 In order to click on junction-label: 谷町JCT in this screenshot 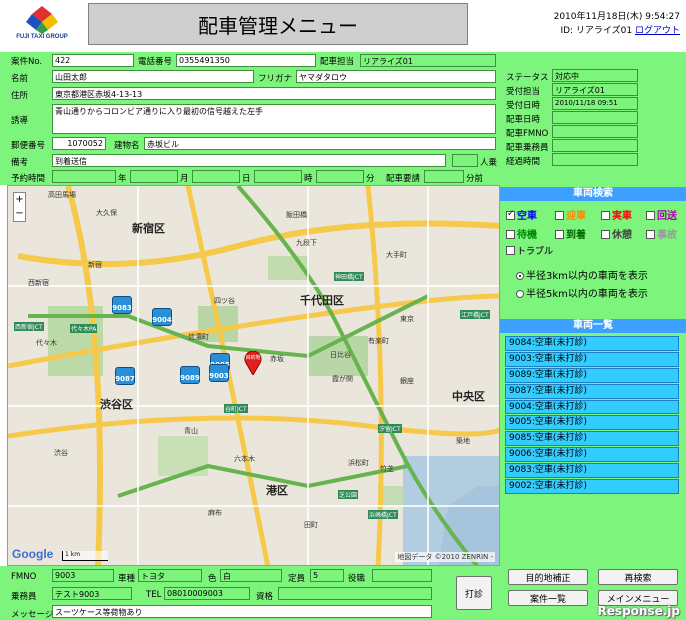, I will do `click(236, 408)`.